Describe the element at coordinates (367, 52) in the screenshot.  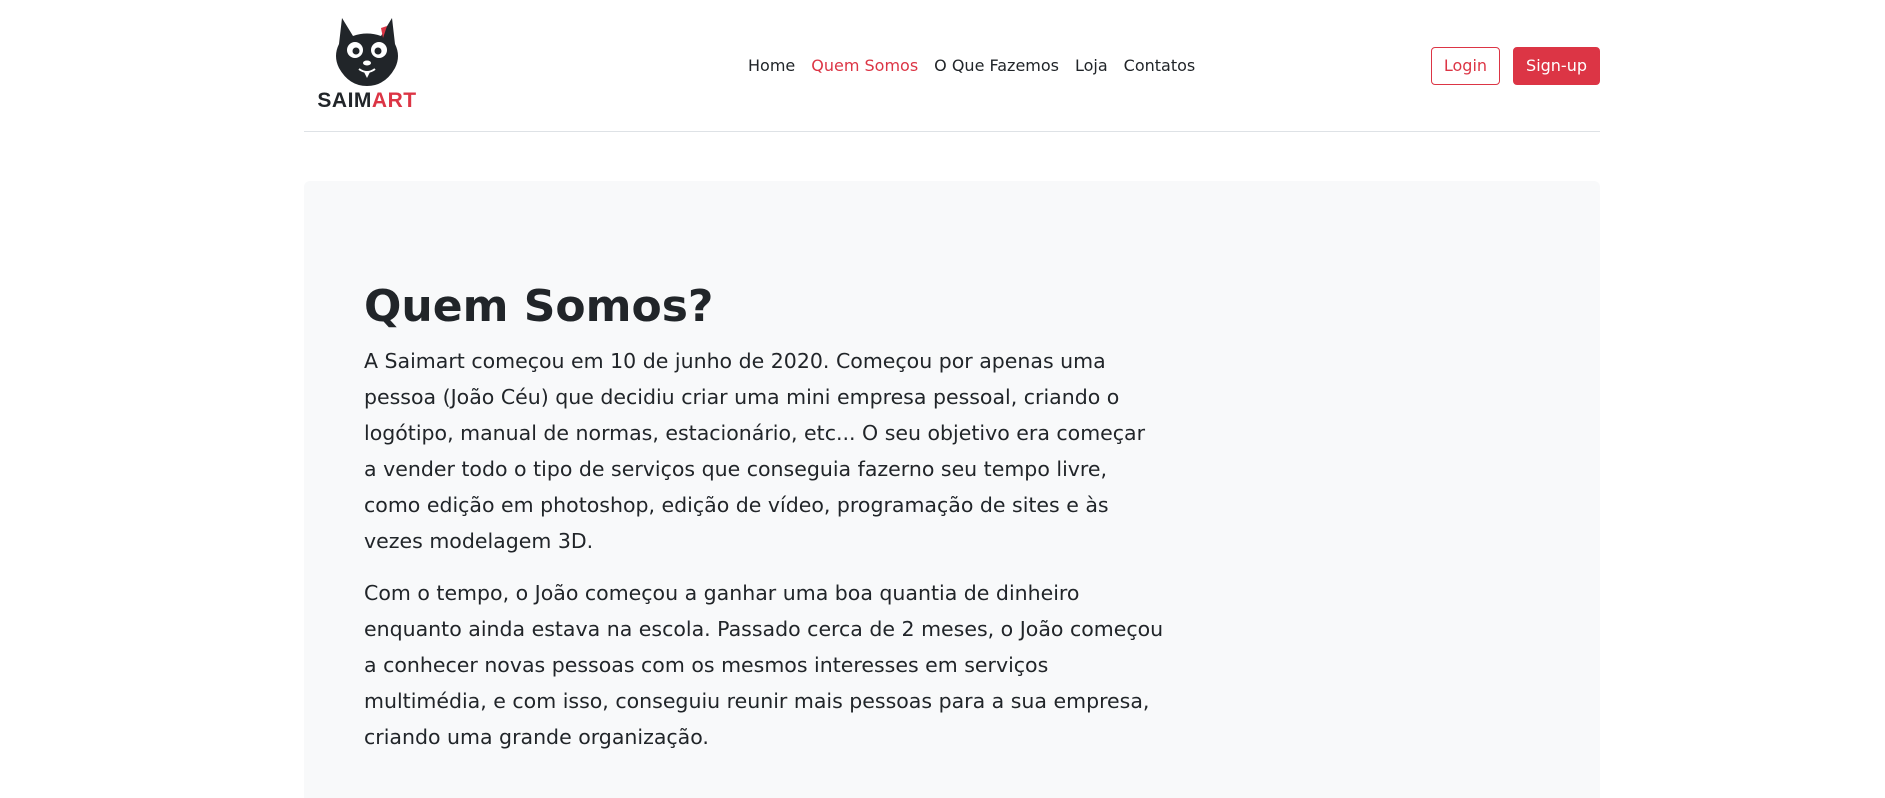
I see `cat-face-icon` at that location.